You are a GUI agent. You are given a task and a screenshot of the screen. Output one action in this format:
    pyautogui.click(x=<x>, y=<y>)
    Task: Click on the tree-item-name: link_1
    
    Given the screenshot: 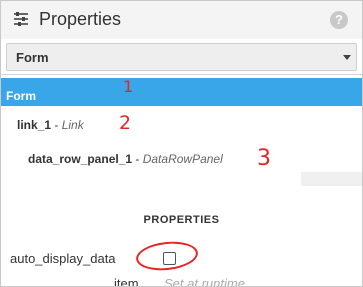 What is the action you would take?
    pyautogui.click(x=34, y=125)
    